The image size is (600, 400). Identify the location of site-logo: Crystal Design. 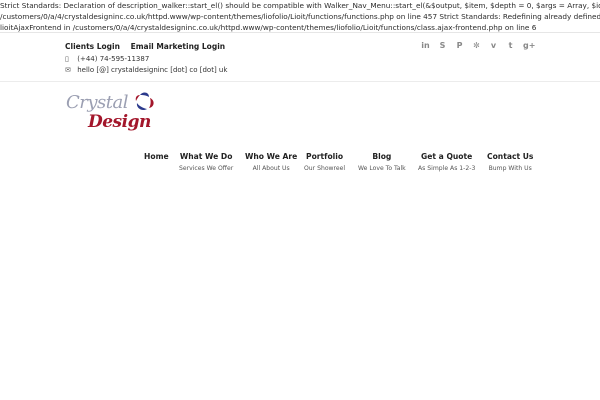
(112, 115).